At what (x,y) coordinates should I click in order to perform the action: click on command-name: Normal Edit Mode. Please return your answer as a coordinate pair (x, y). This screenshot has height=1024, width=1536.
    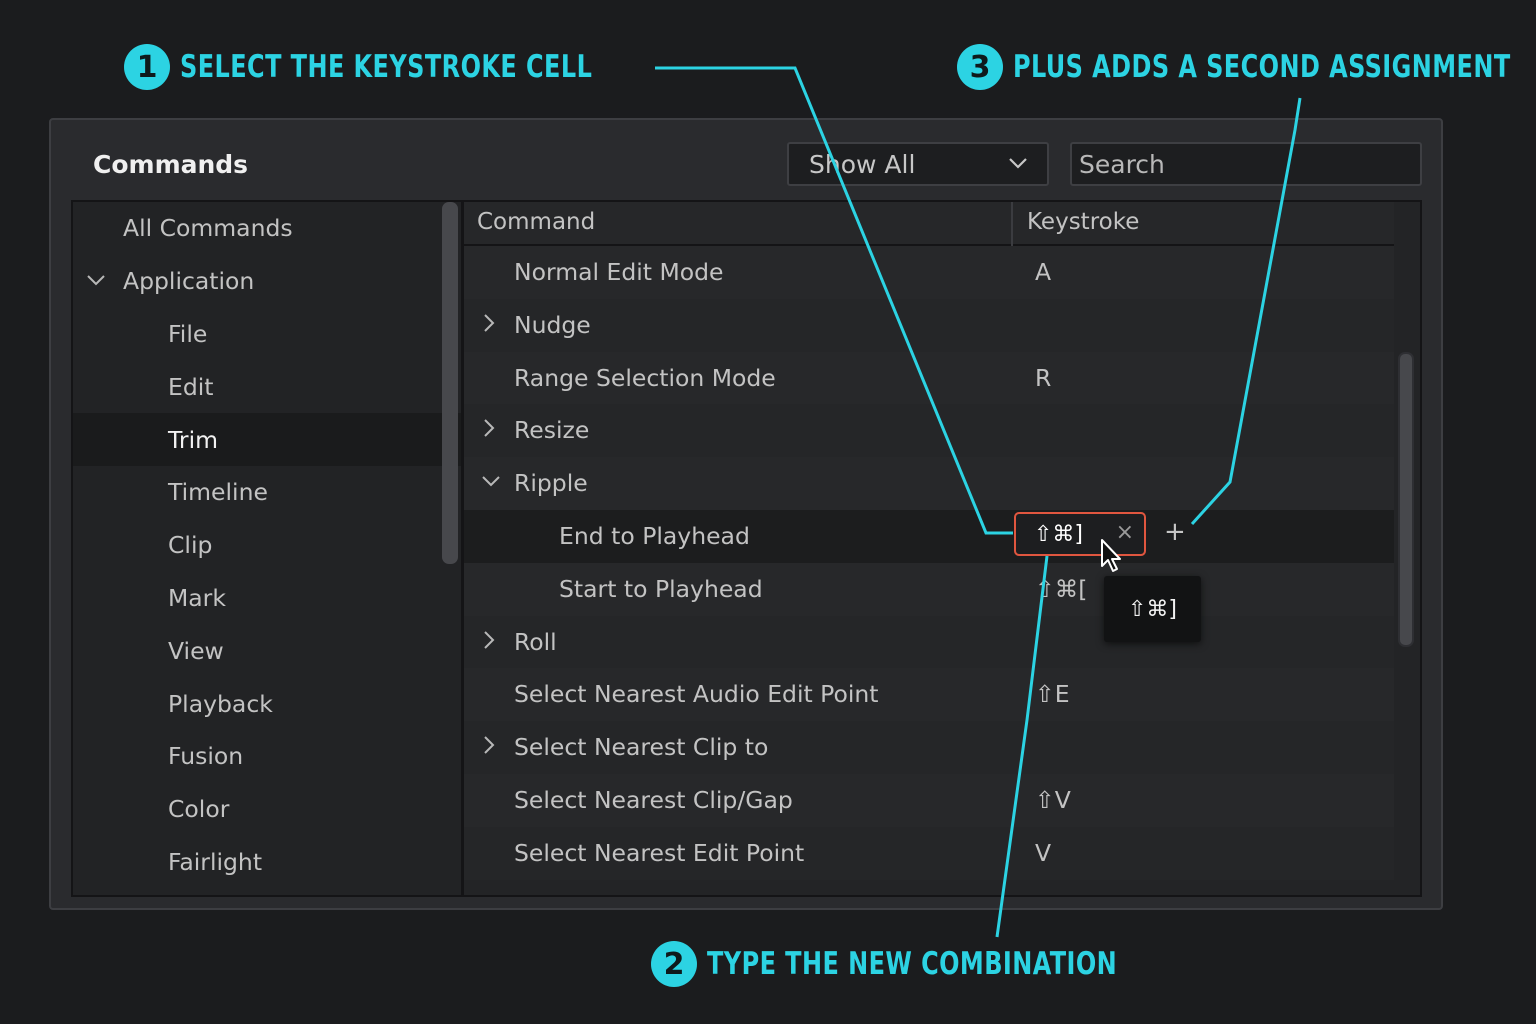
    Looking at the image, I should click on (619, 272).